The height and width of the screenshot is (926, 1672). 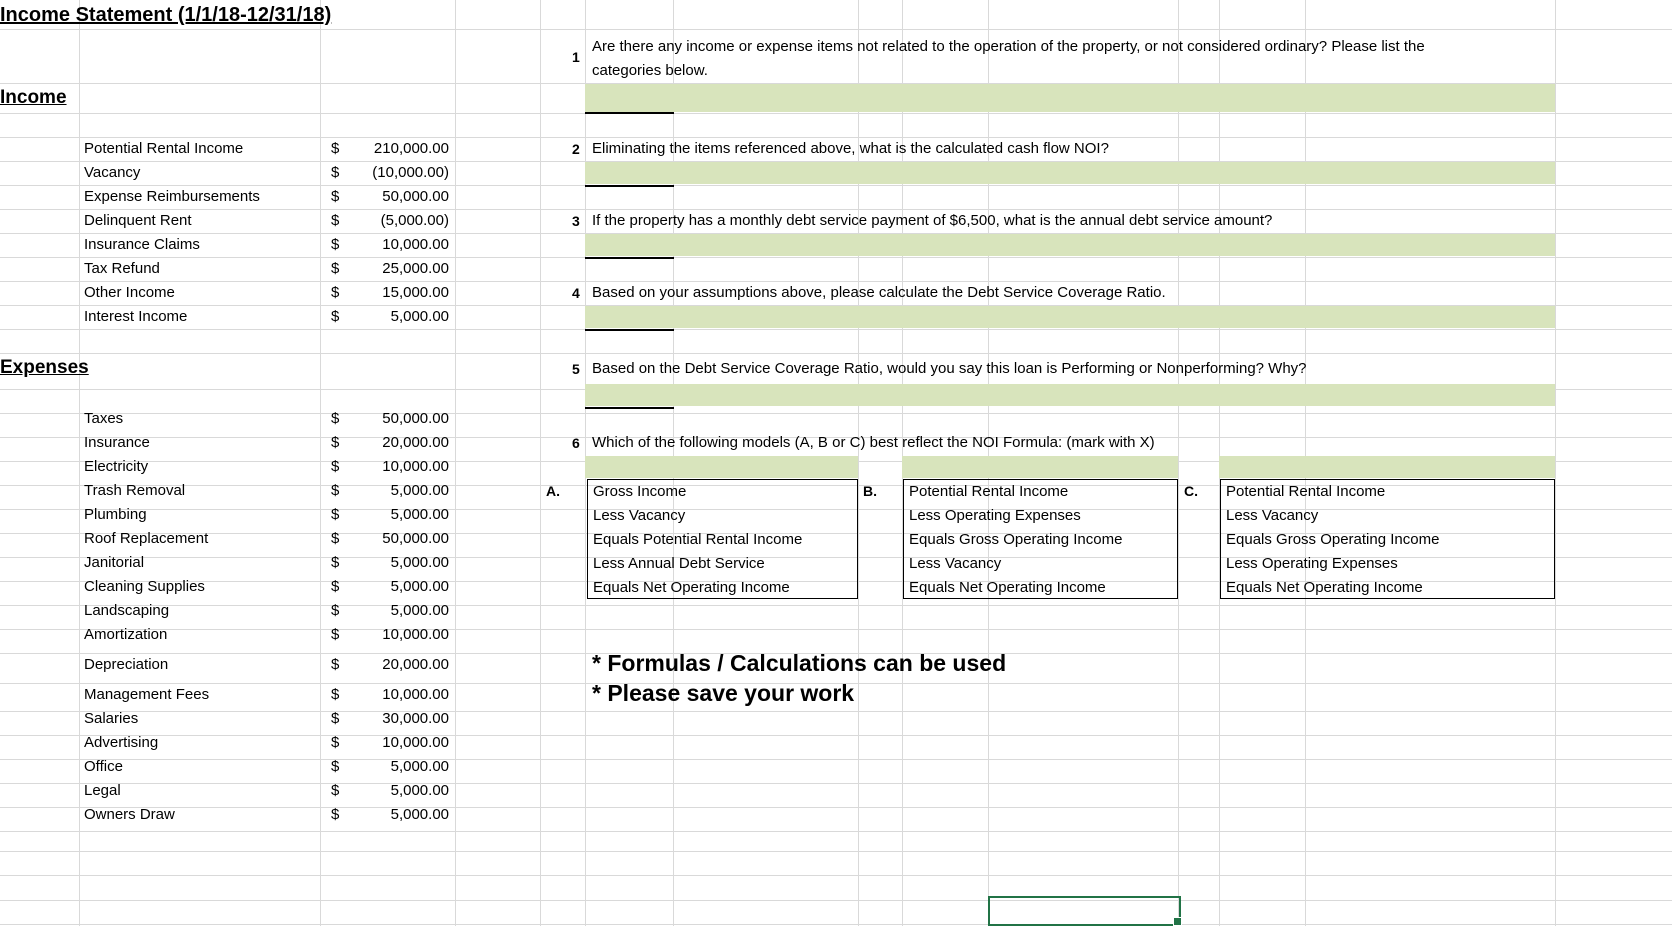 What do you see at coordinates (172, 197) in the screenshot?
I see `income-label: Expense Reimbursements` at bounding box center [172, 197].